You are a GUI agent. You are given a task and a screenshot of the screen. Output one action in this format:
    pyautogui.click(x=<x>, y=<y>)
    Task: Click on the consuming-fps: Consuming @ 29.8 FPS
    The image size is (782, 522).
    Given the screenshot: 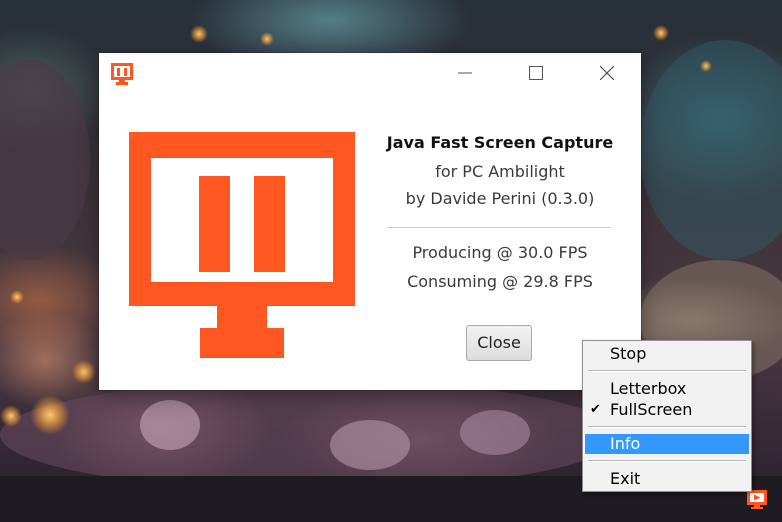 What is the action you would take?
    pyautogui.click(x=500, y=281)
    